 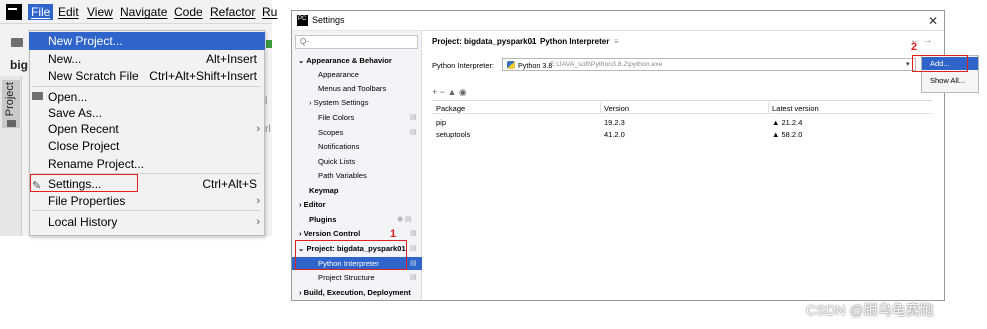 I want to click on table-cell-package: setuptools, so click(x=453, y=134).